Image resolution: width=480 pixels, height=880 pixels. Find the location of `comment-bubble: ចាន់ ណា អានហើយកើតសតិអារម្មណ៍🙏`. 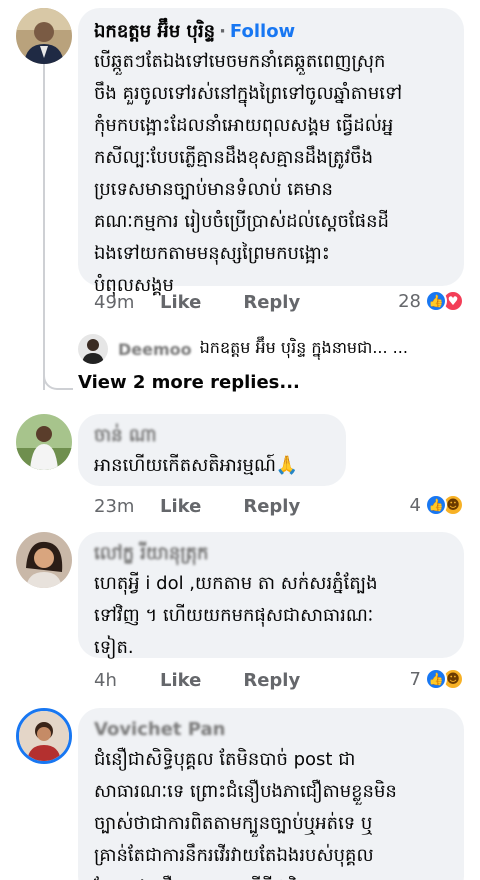

comment-bubble: ចាន់ ណា អានហើយកើតសតិអារម្មណ៍🙏 is located at coordinates (212, 450).